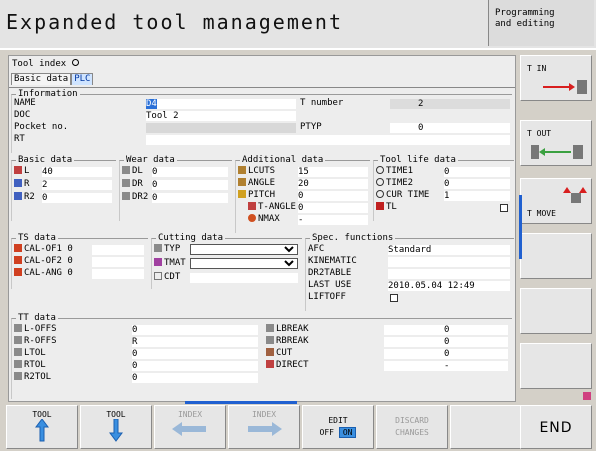 The height and width of the screenshot is (451, 596). I want to click on ts-row-calof2: CAL-OF2 0, so click(43, 261).